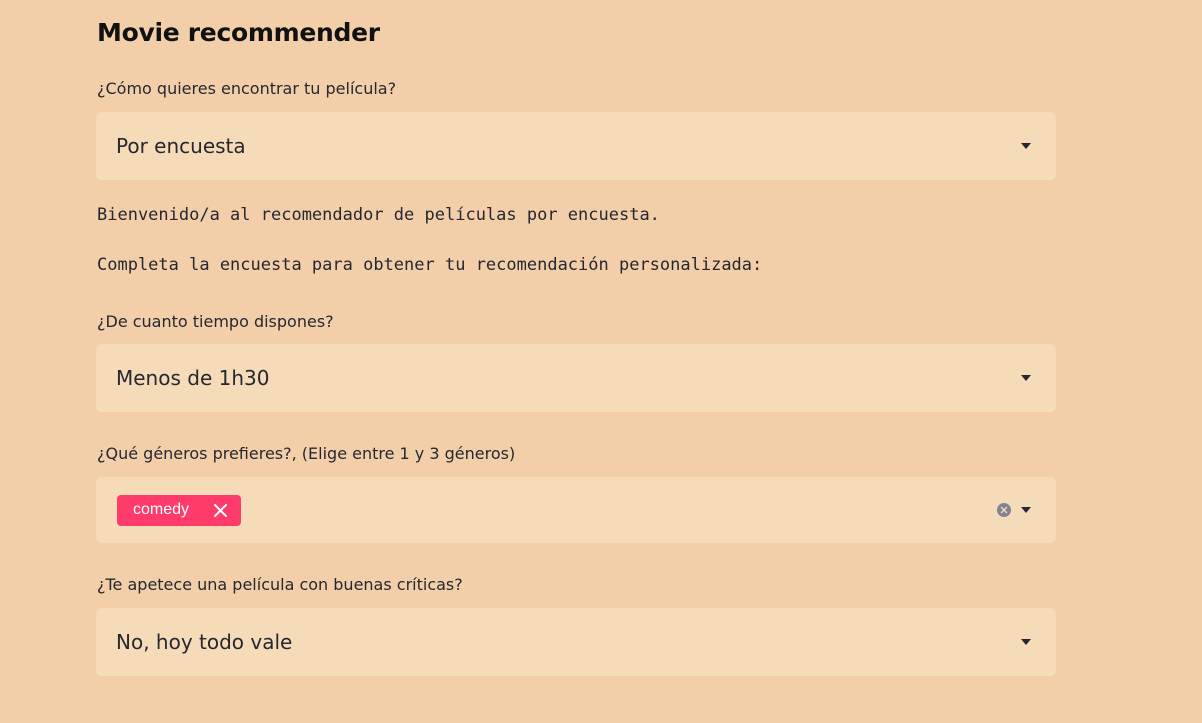 The height and width of the screenshot is (723, 1202). Describe the element at coordinates (161, 509) in the screenshot. I see `genre-tag-label: comedy` at that location.